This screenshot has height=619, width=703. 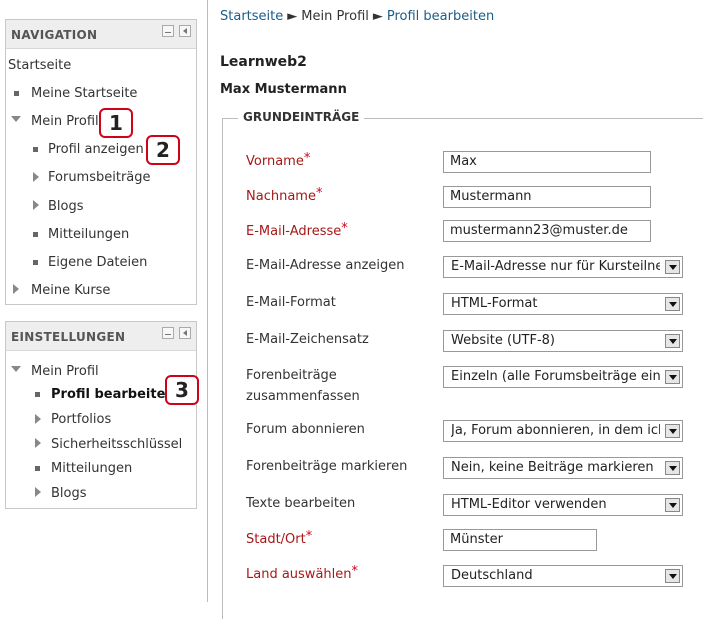 I want to click on forum-abonnieren-label: Forum abonnieren, so click(x=305, y=429).